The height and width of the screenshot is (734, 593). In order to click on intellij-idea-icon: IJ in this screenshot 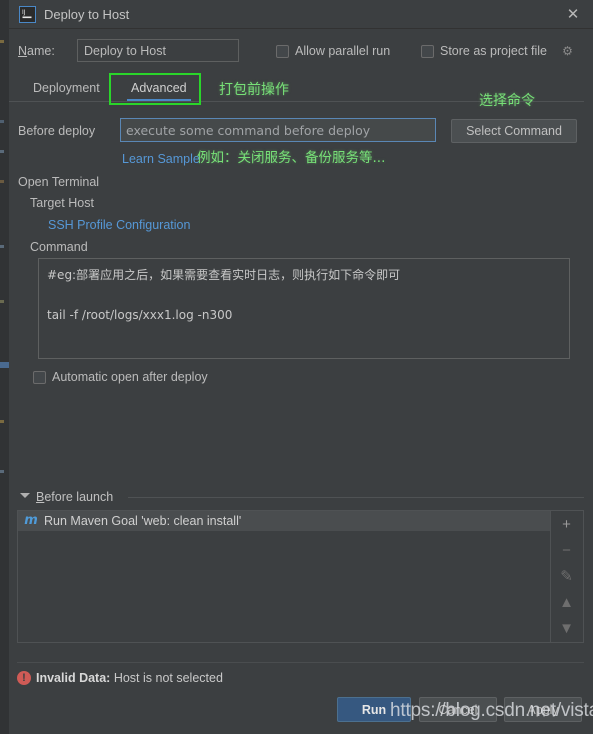, I will do `click(27, 14)`.